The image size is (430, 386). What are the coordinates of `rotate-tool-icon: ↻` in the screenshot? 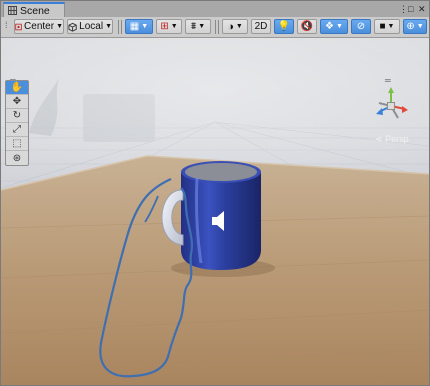 It's located at (17, 116).